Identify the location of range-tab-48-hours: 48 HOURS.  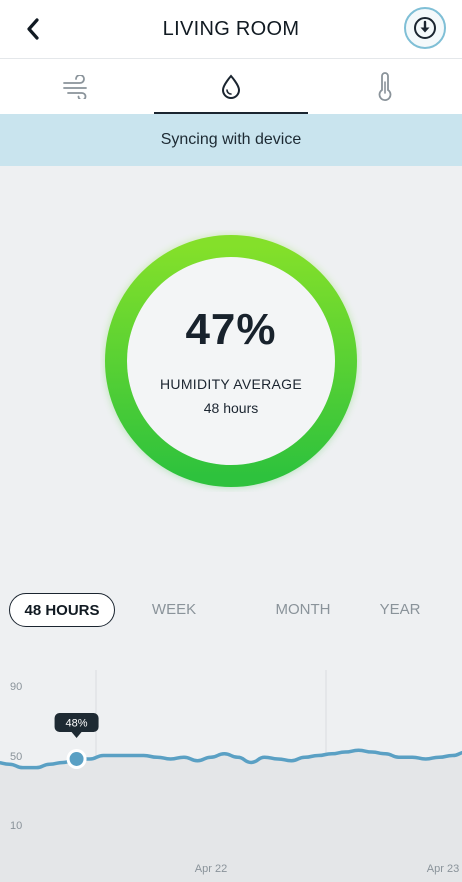
(62, 610).